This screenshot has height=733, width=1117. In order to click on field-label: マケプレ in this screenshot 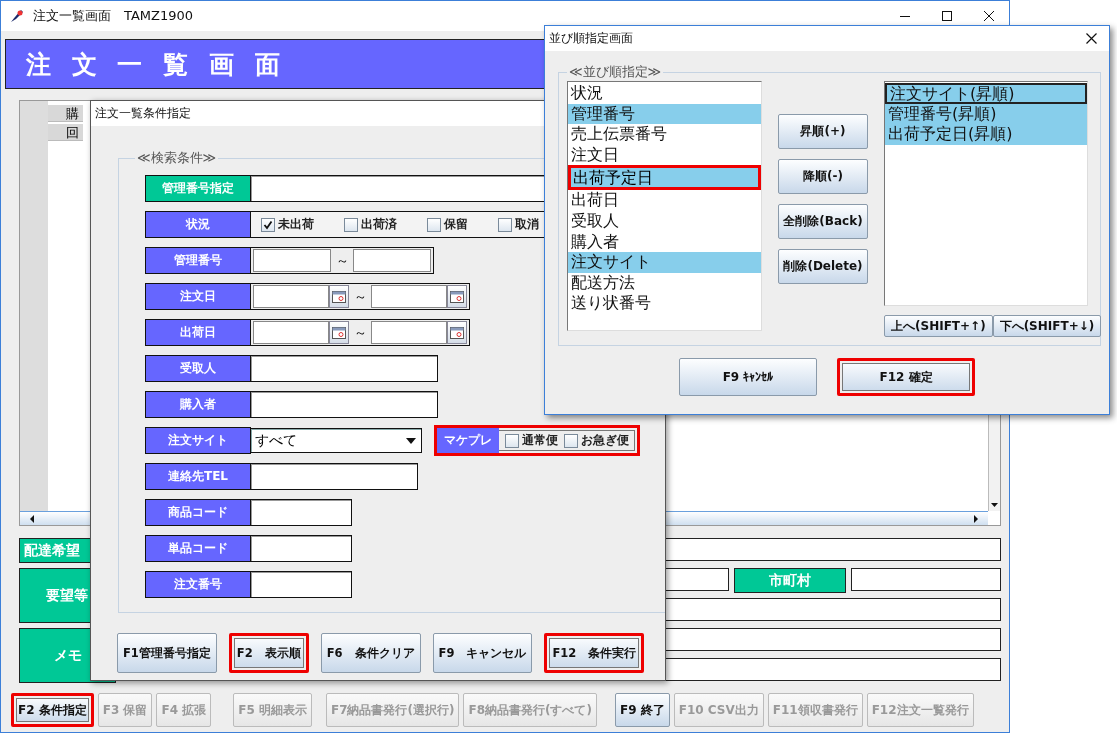, I will do `click(468, 440)`.